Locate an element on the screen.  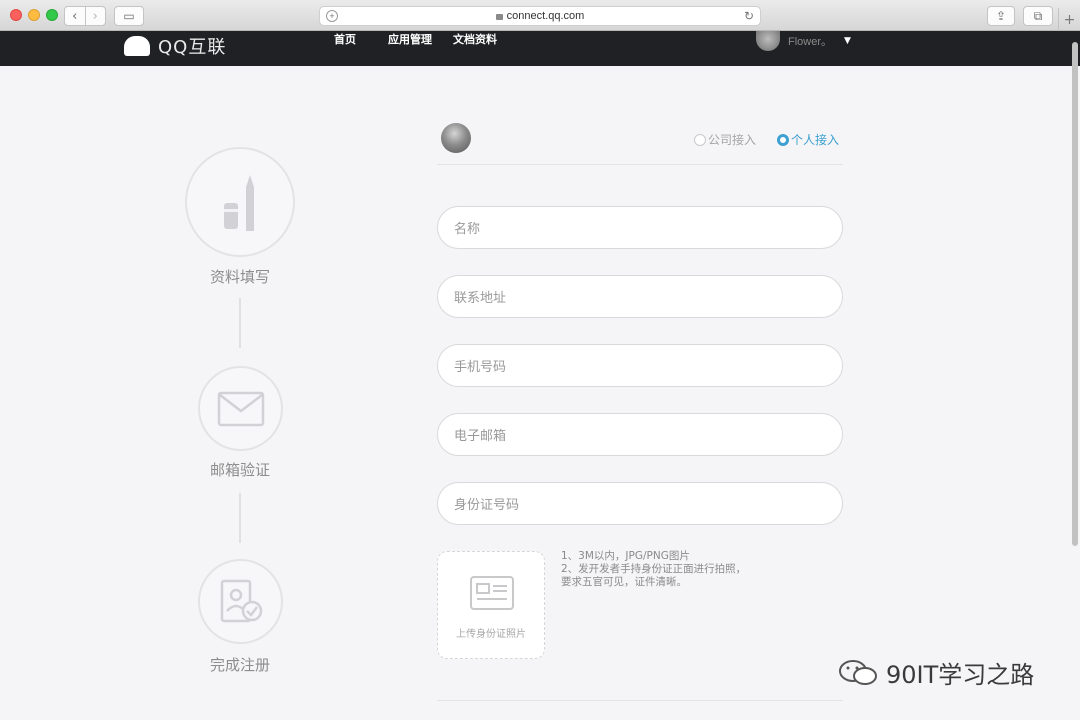
nav-docs: 文档资料 is located at coordinates (475, 39).